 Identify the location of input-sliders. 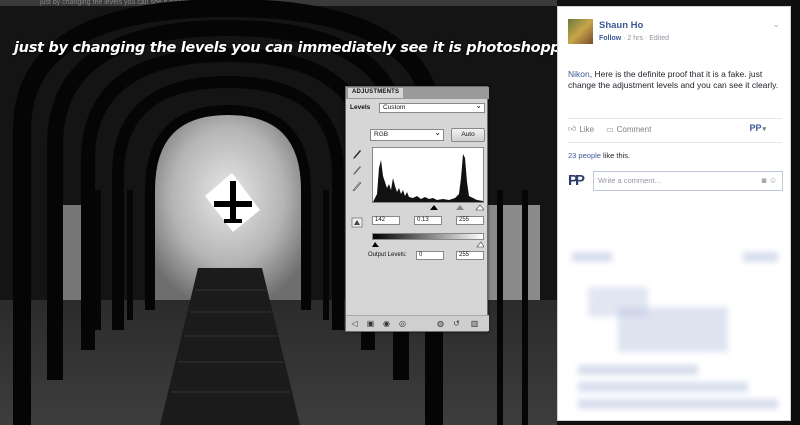
(428, 207).